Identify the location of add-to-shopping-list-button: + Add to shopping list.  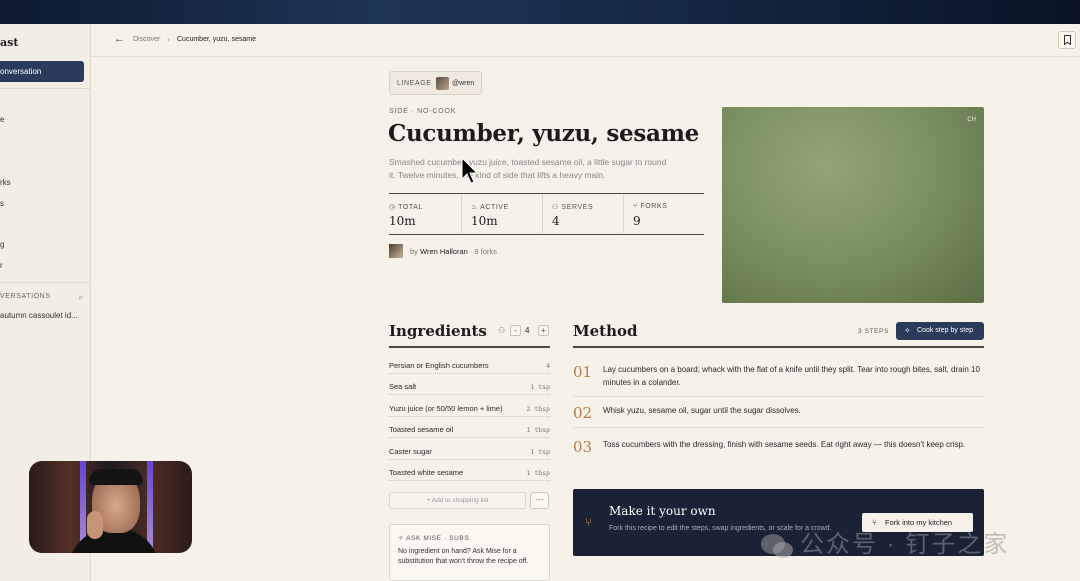
(457, 500).